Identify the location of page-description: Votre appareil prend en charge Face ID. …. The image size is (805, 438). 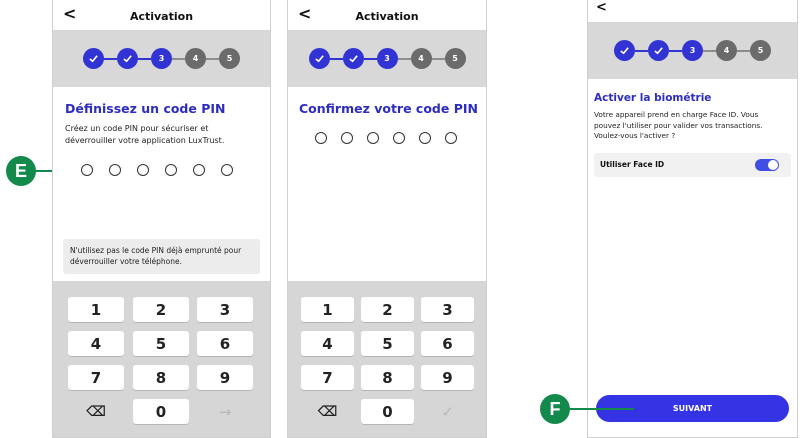
(678, 126).